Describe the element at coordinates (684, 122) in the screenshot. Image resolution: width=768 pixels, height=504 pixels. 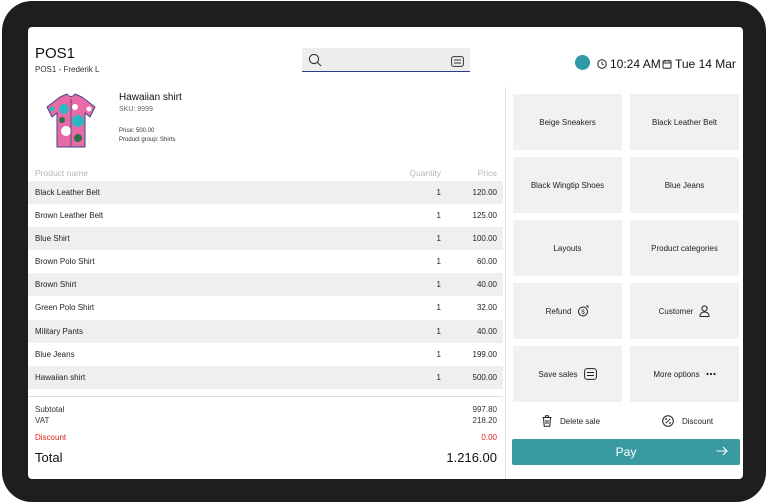
I see `tile-black-leather-belt: Black Leather Belt` at that location.